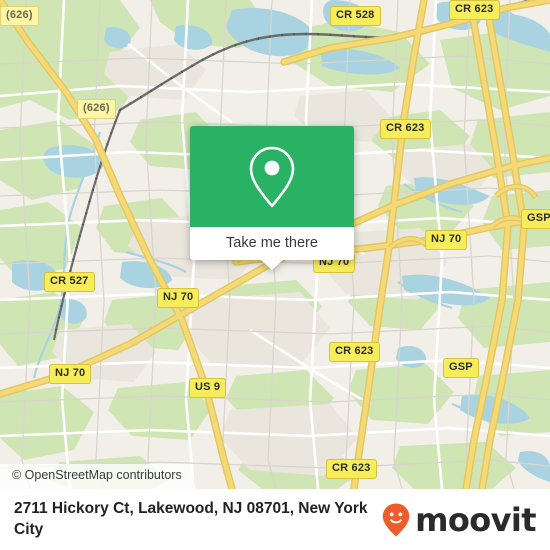 This screenshot has height=550, width=550. Describe the element at coordinates (355, 16) in the screenshot. I see `road-shield: CR 528` at that location.